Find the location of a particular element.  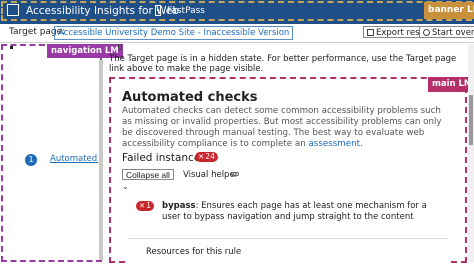

banner-landmark-tag: banner LM is located at coordinates (449, 10).